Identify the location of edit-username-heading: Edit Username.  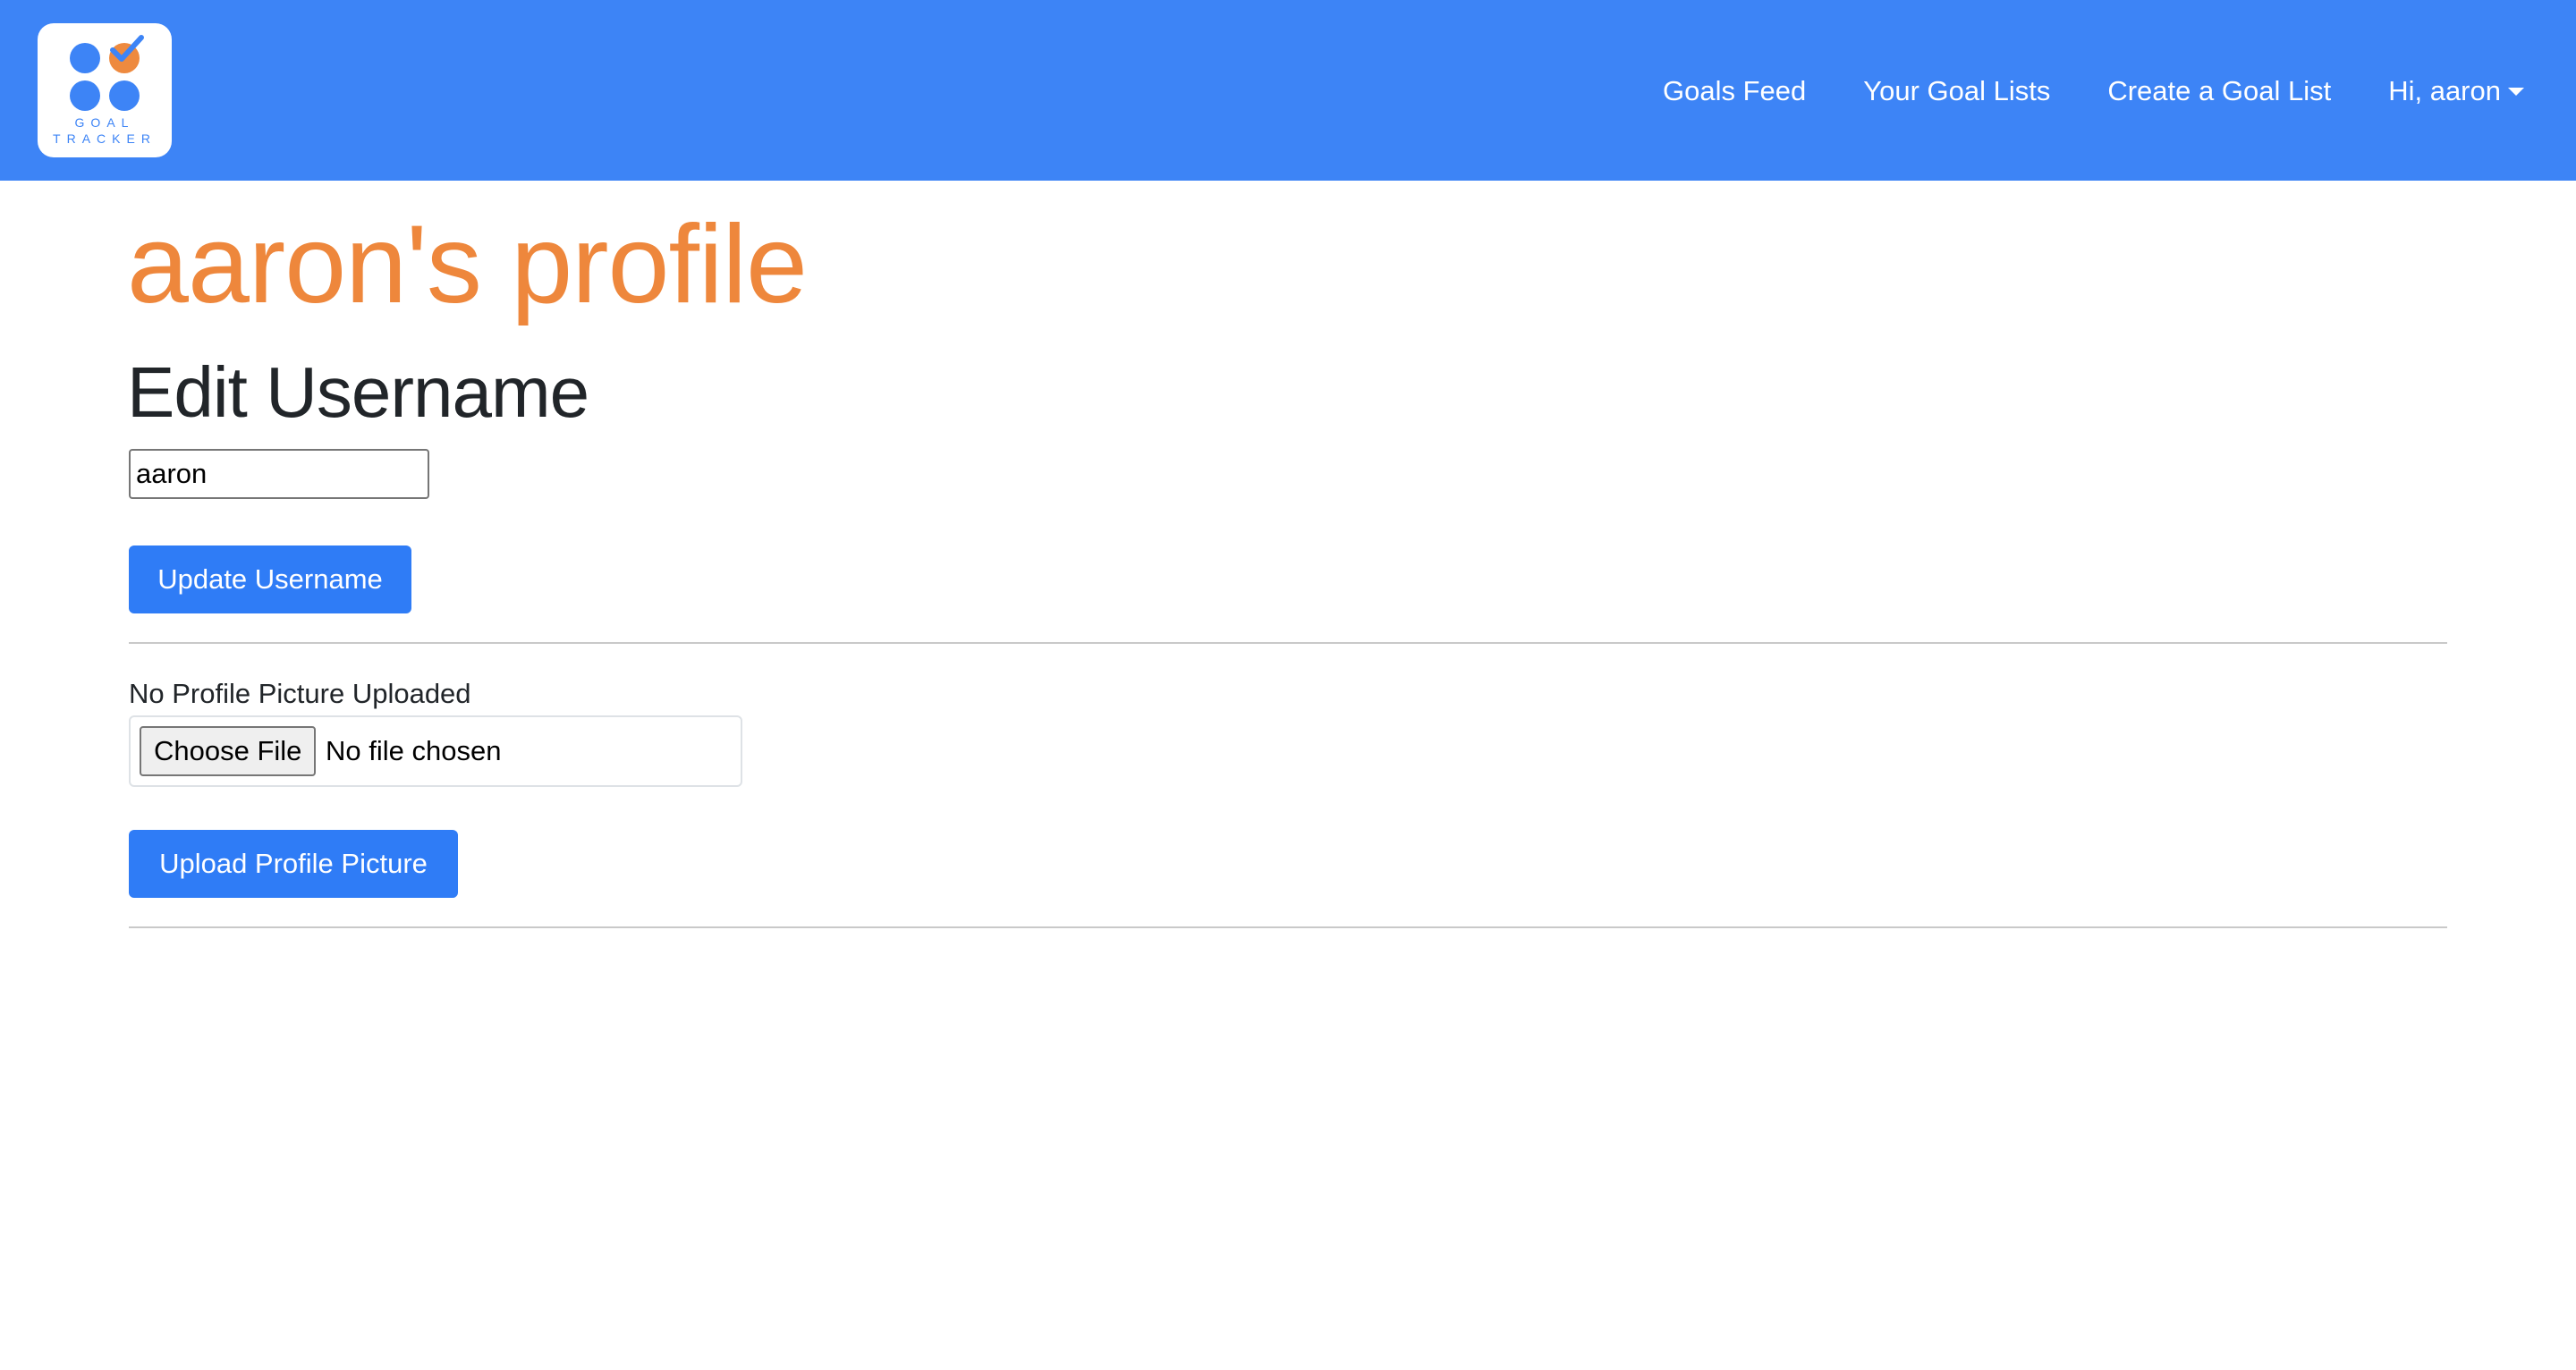
(358, 392).